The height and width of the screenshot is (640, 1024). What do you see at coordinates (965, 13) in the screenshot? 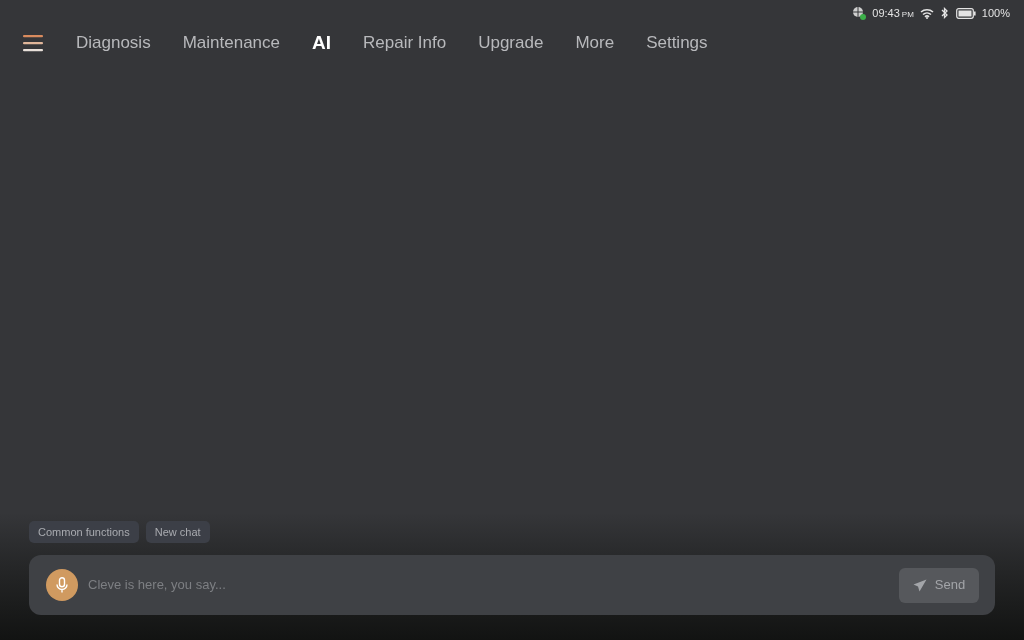
I see `battery-icon` at bounding box center [965, 13].